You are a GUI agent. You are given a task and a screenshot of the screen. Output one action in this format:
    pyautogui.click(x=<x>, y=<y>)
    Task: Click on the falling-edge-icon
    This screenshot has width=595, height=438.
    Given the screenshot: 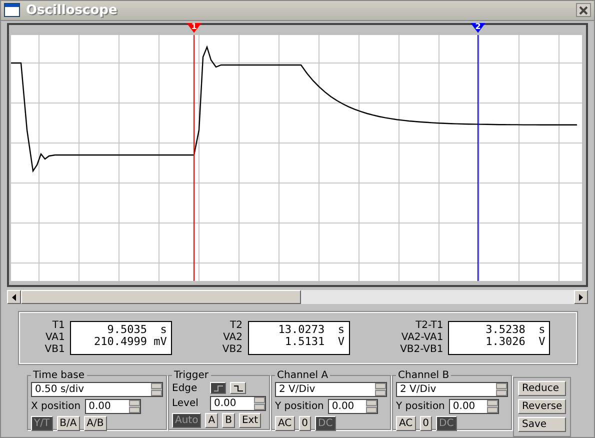 What is the action you would take?
    pyautogui.click(x=238, y=388)
    